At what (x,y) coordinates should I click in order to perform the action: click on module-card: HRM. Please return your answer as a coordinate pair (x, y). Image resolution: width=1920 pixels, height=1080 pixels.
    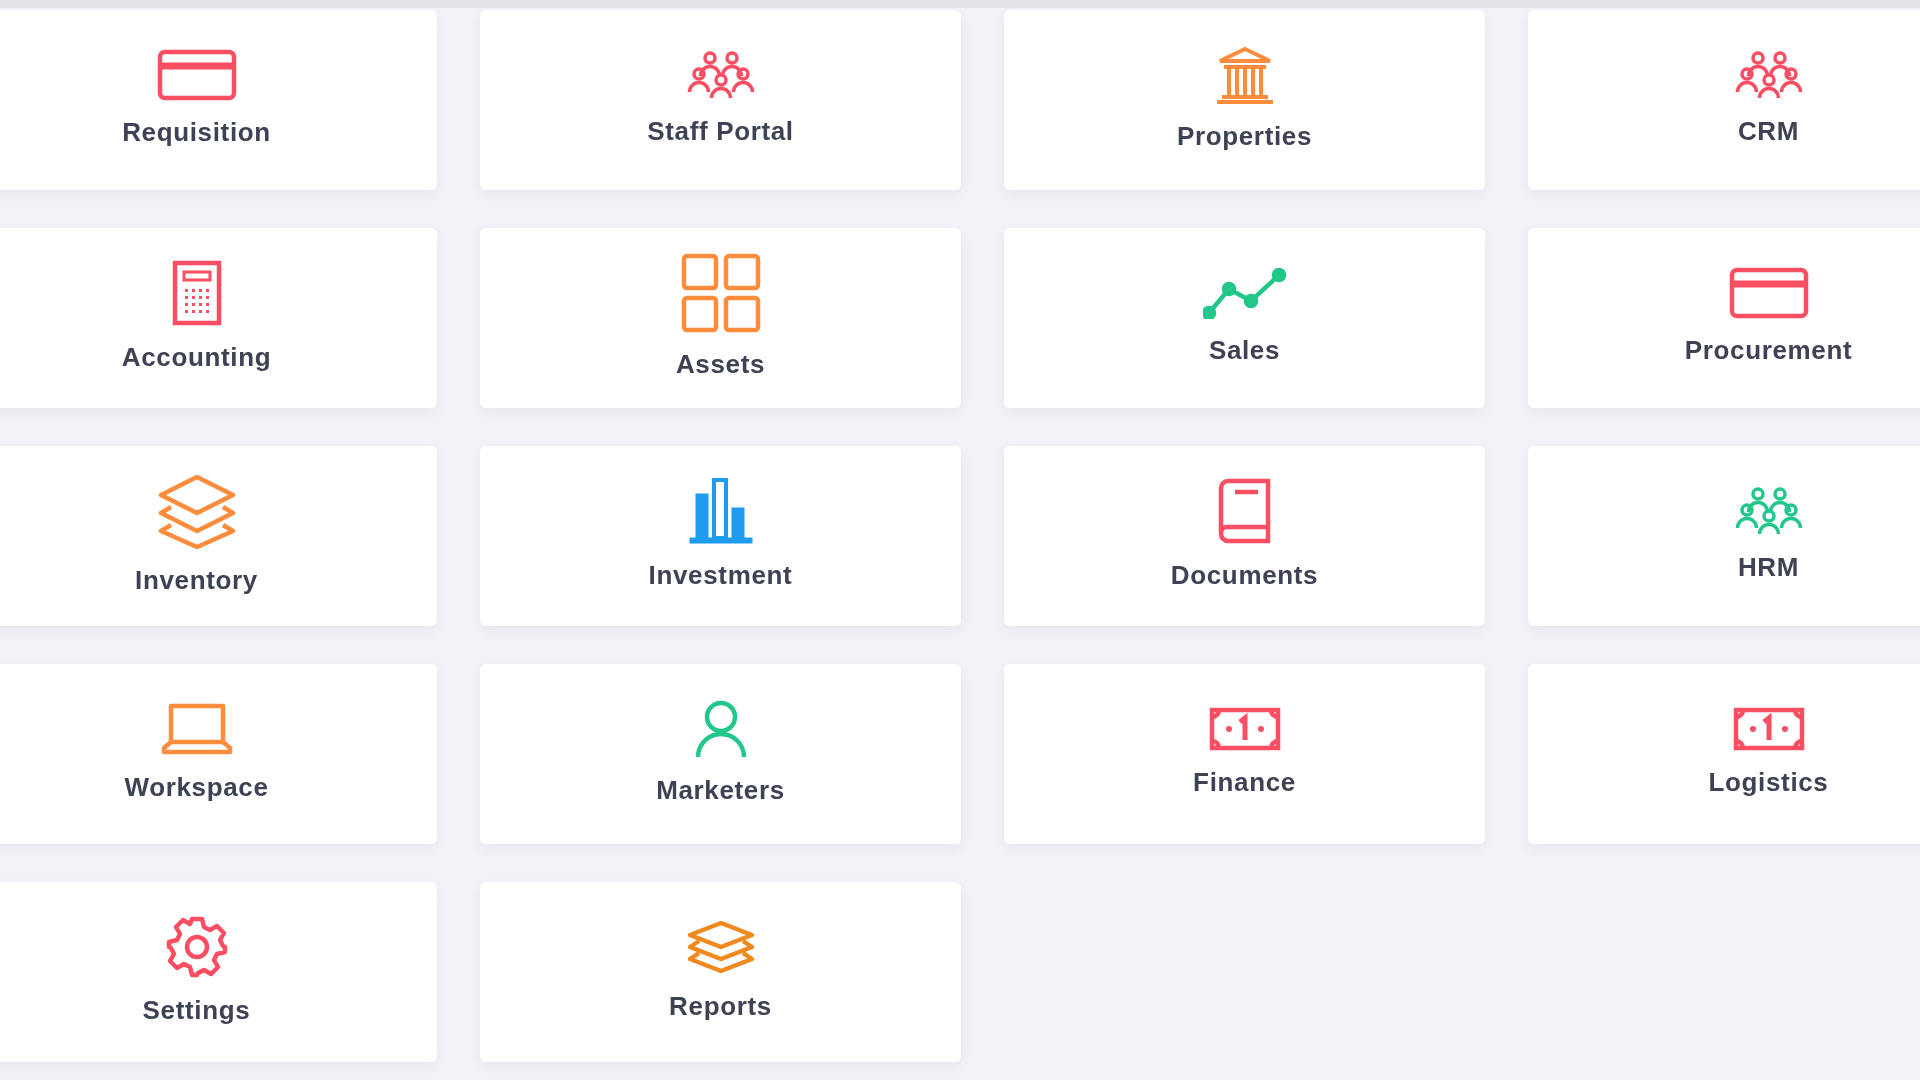
    Looking at the image, I should click on (1724, 536).